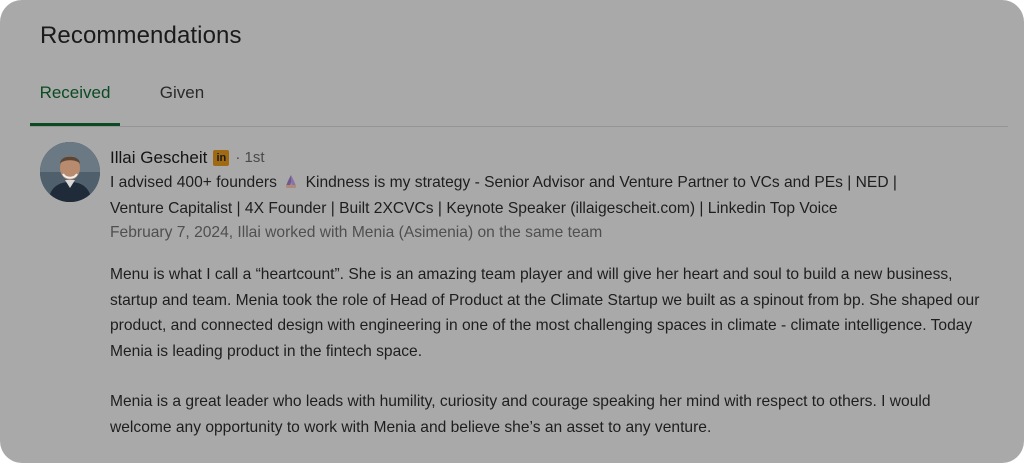 The image size is (1024, 463). I want to click on folded-hands-icon, so click(291, 181).